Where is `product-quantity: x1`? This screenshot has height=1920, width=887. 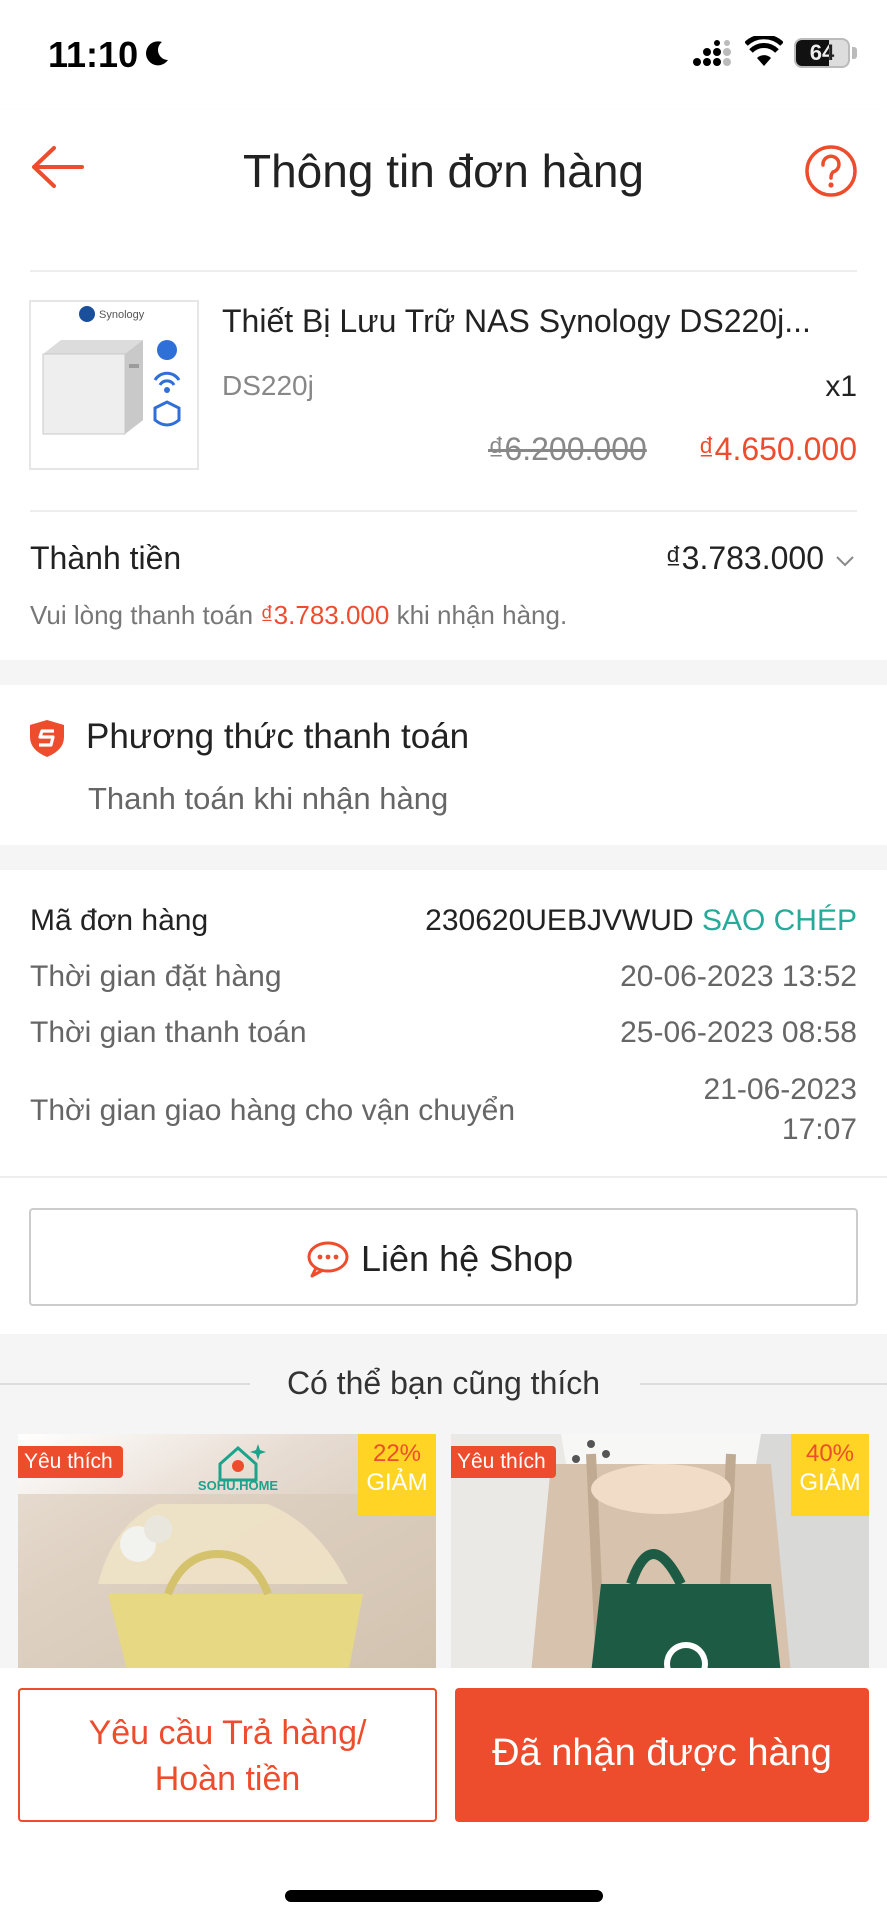
product-quantity: x1 is located at coordinates (841, 386).